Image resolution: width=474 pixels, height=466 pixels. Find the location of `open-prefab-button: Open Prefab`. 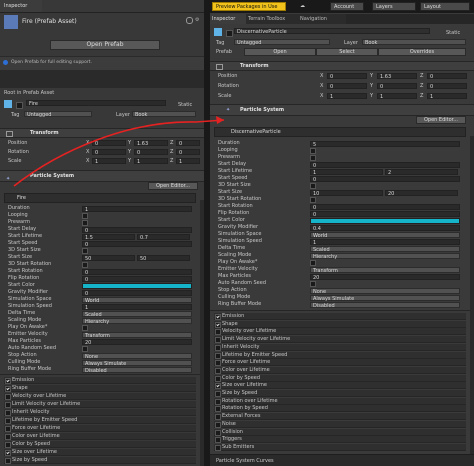

open-prefab-button: Open Prefab is located at coordinates (105, 45).